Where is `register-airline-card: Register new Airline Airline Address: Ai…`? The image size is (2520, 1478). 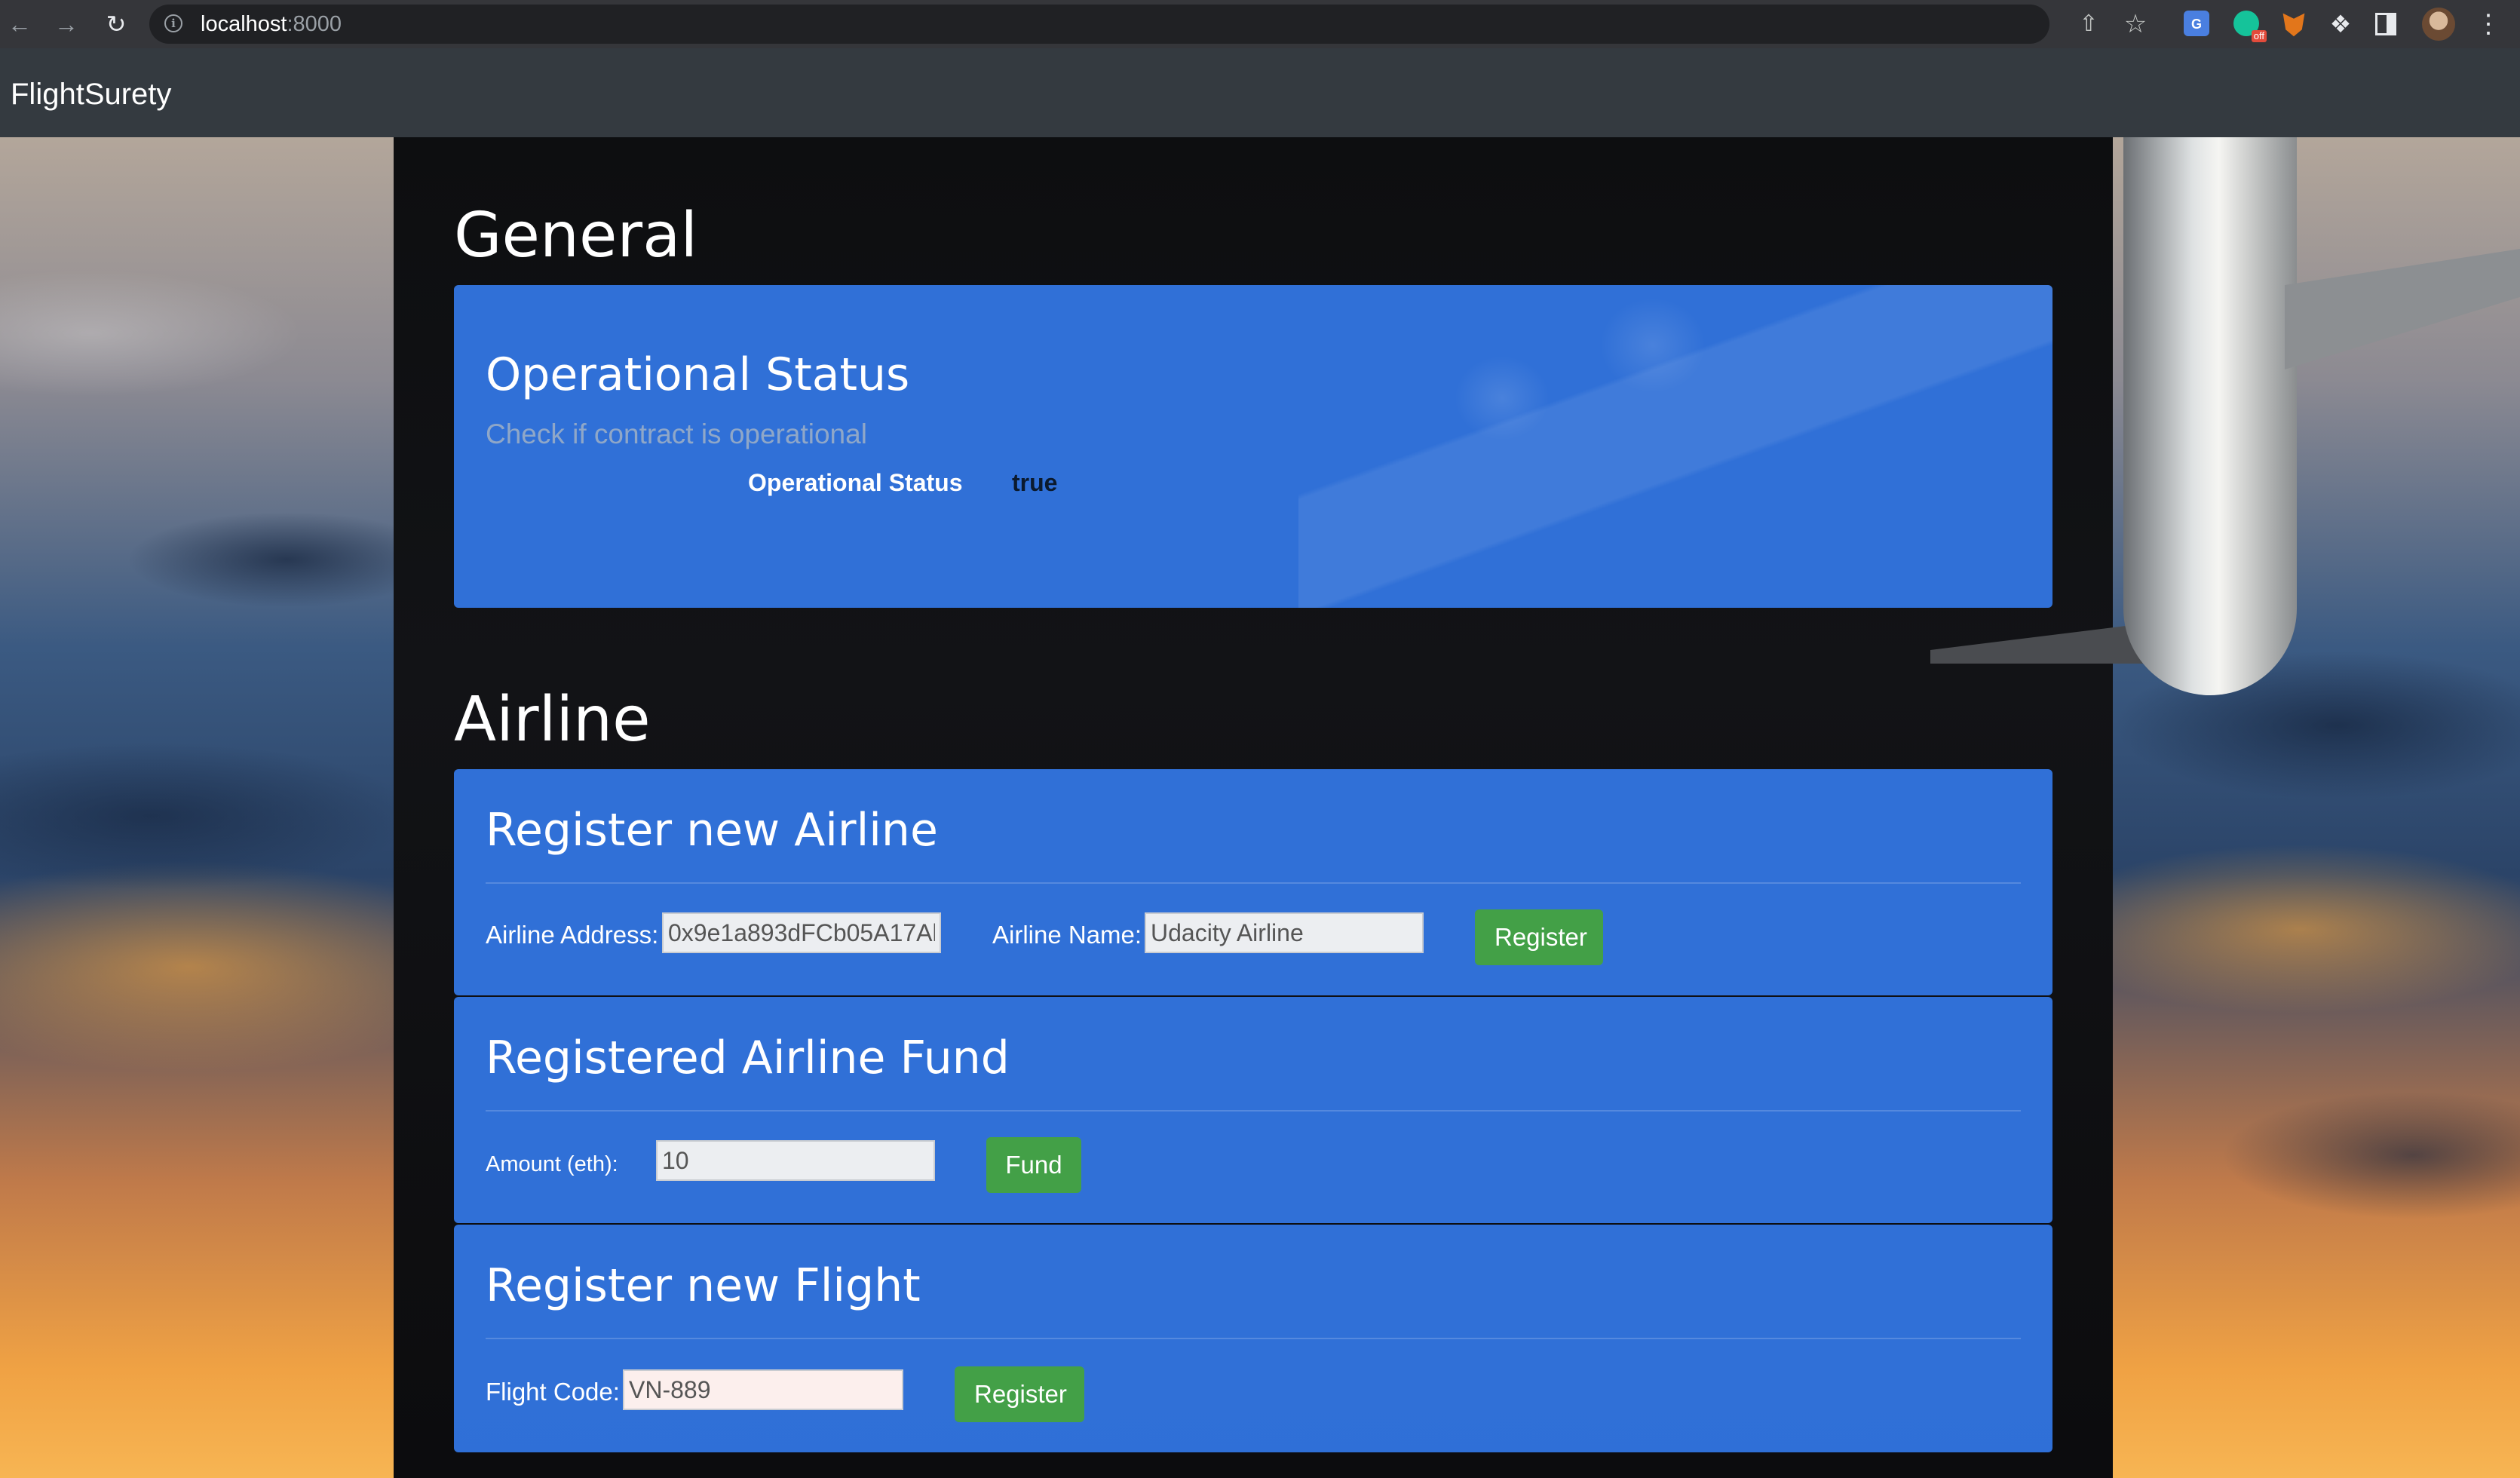 register-airline-card: Register new Airline Airline Address: Ai… is located at coordinates (1253, 882).